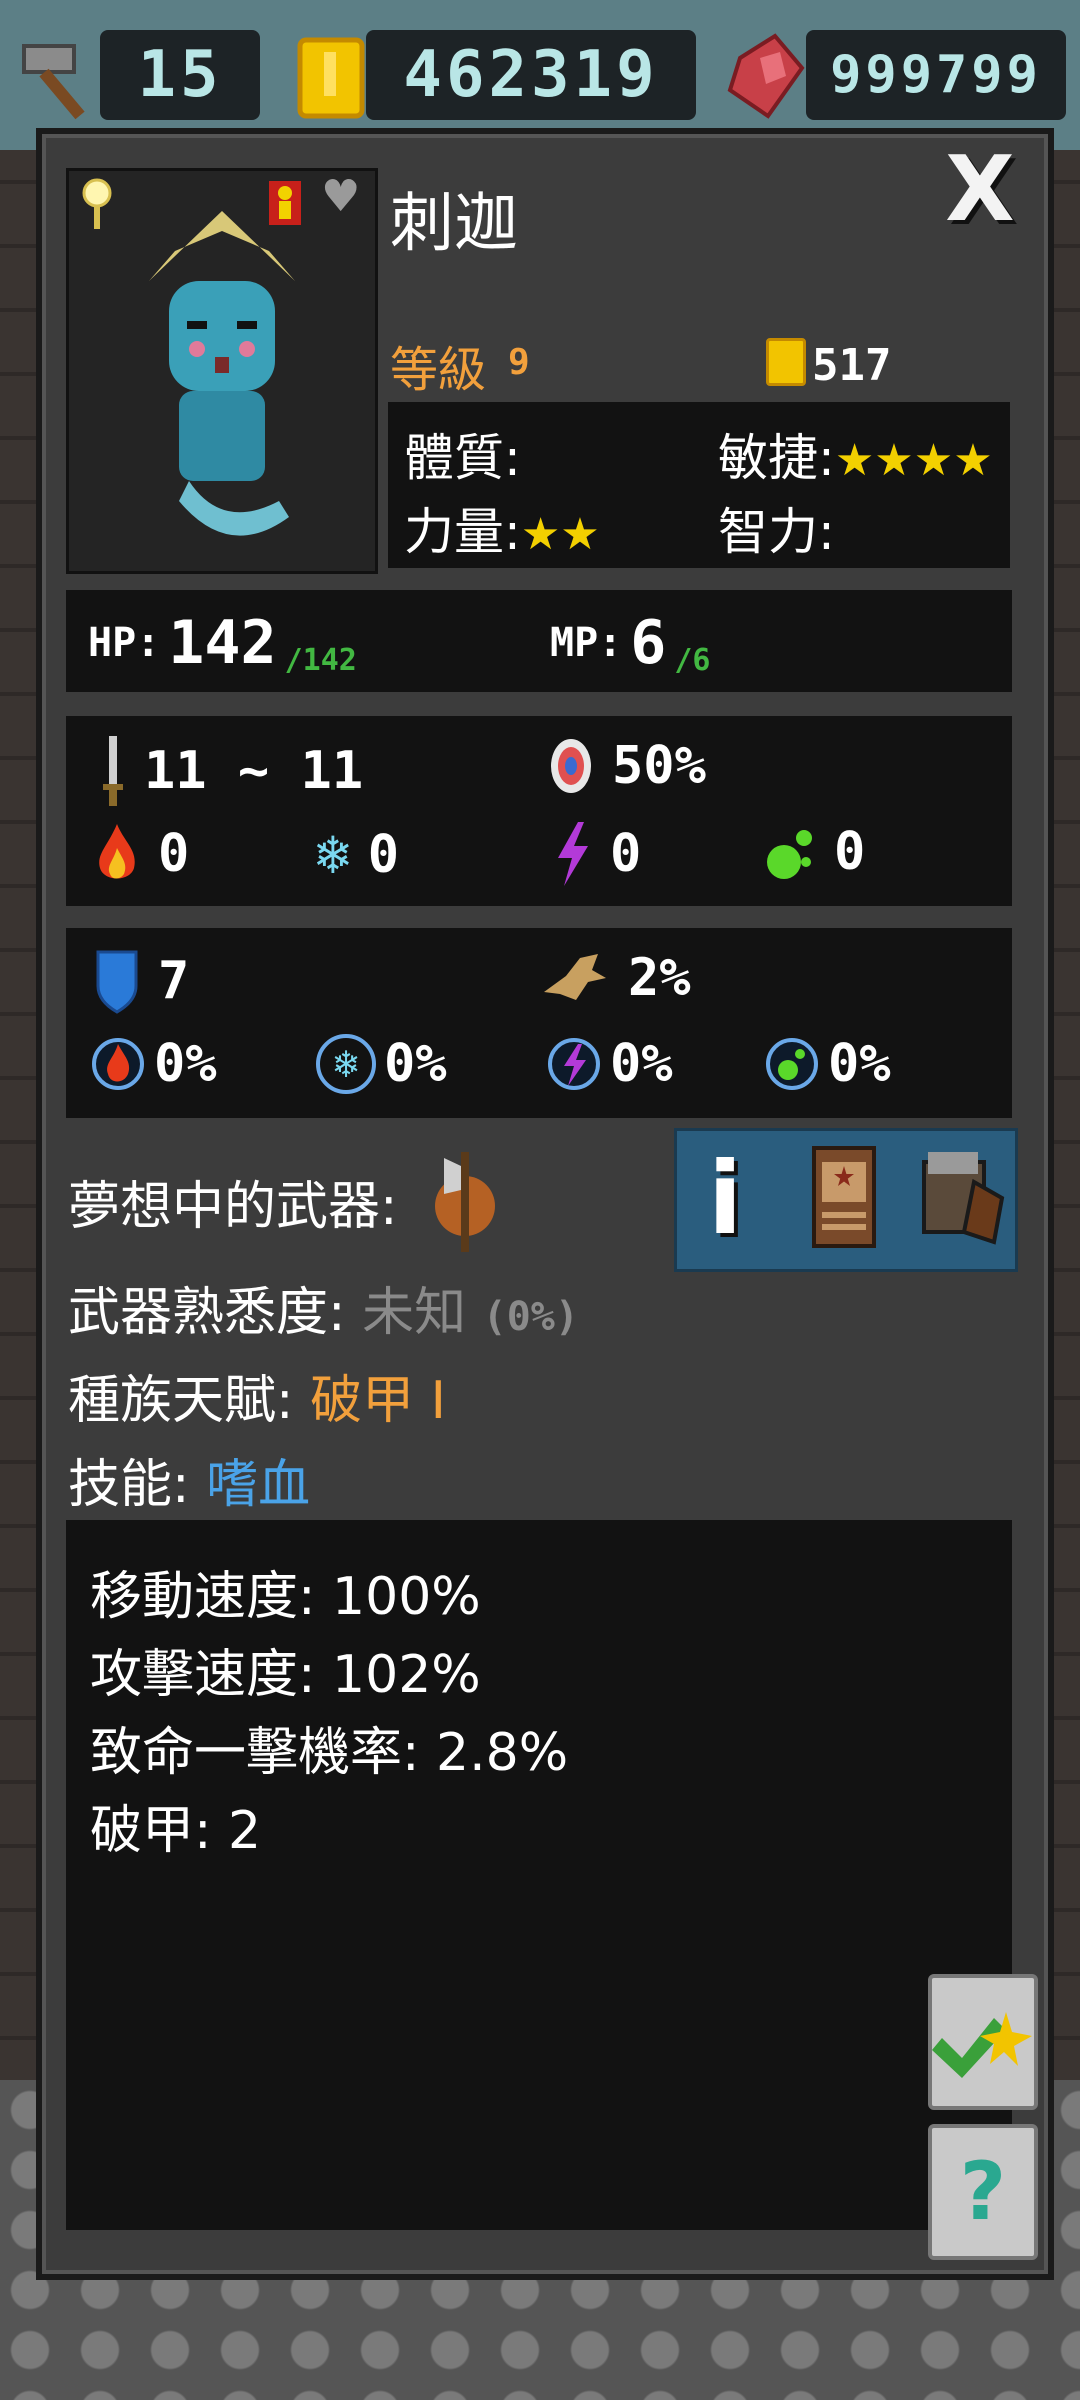 This screenshot has width=1080, height=2400. I want to click on racial-talent-label: 種族天賦:, so click(181, 1401).